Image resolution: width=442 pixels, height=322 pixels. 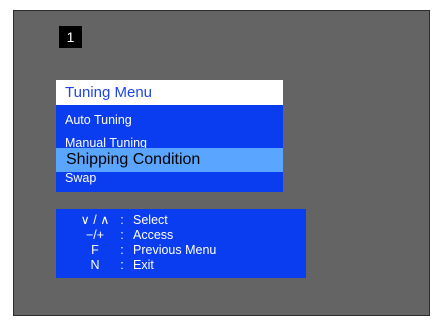 I want to click on help-row-previous-menu: F : Previous Menu, so click(x=181, y=250).